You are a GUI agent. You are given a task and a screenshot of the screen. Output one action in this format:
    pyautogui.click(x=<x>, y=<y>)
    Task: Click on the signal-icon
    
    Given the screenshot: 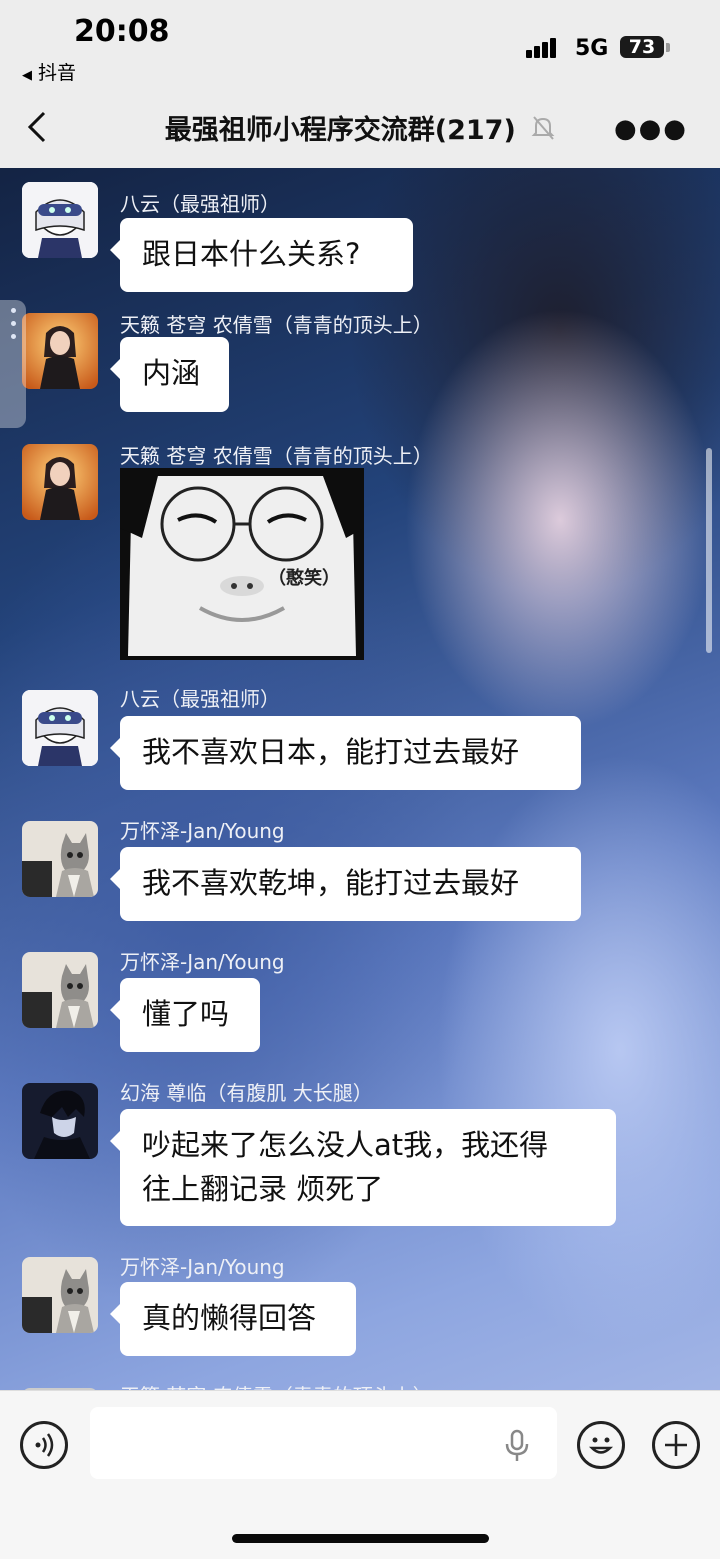 What is the action you would take?
    pyautogui.click(x=542, y=48)
    